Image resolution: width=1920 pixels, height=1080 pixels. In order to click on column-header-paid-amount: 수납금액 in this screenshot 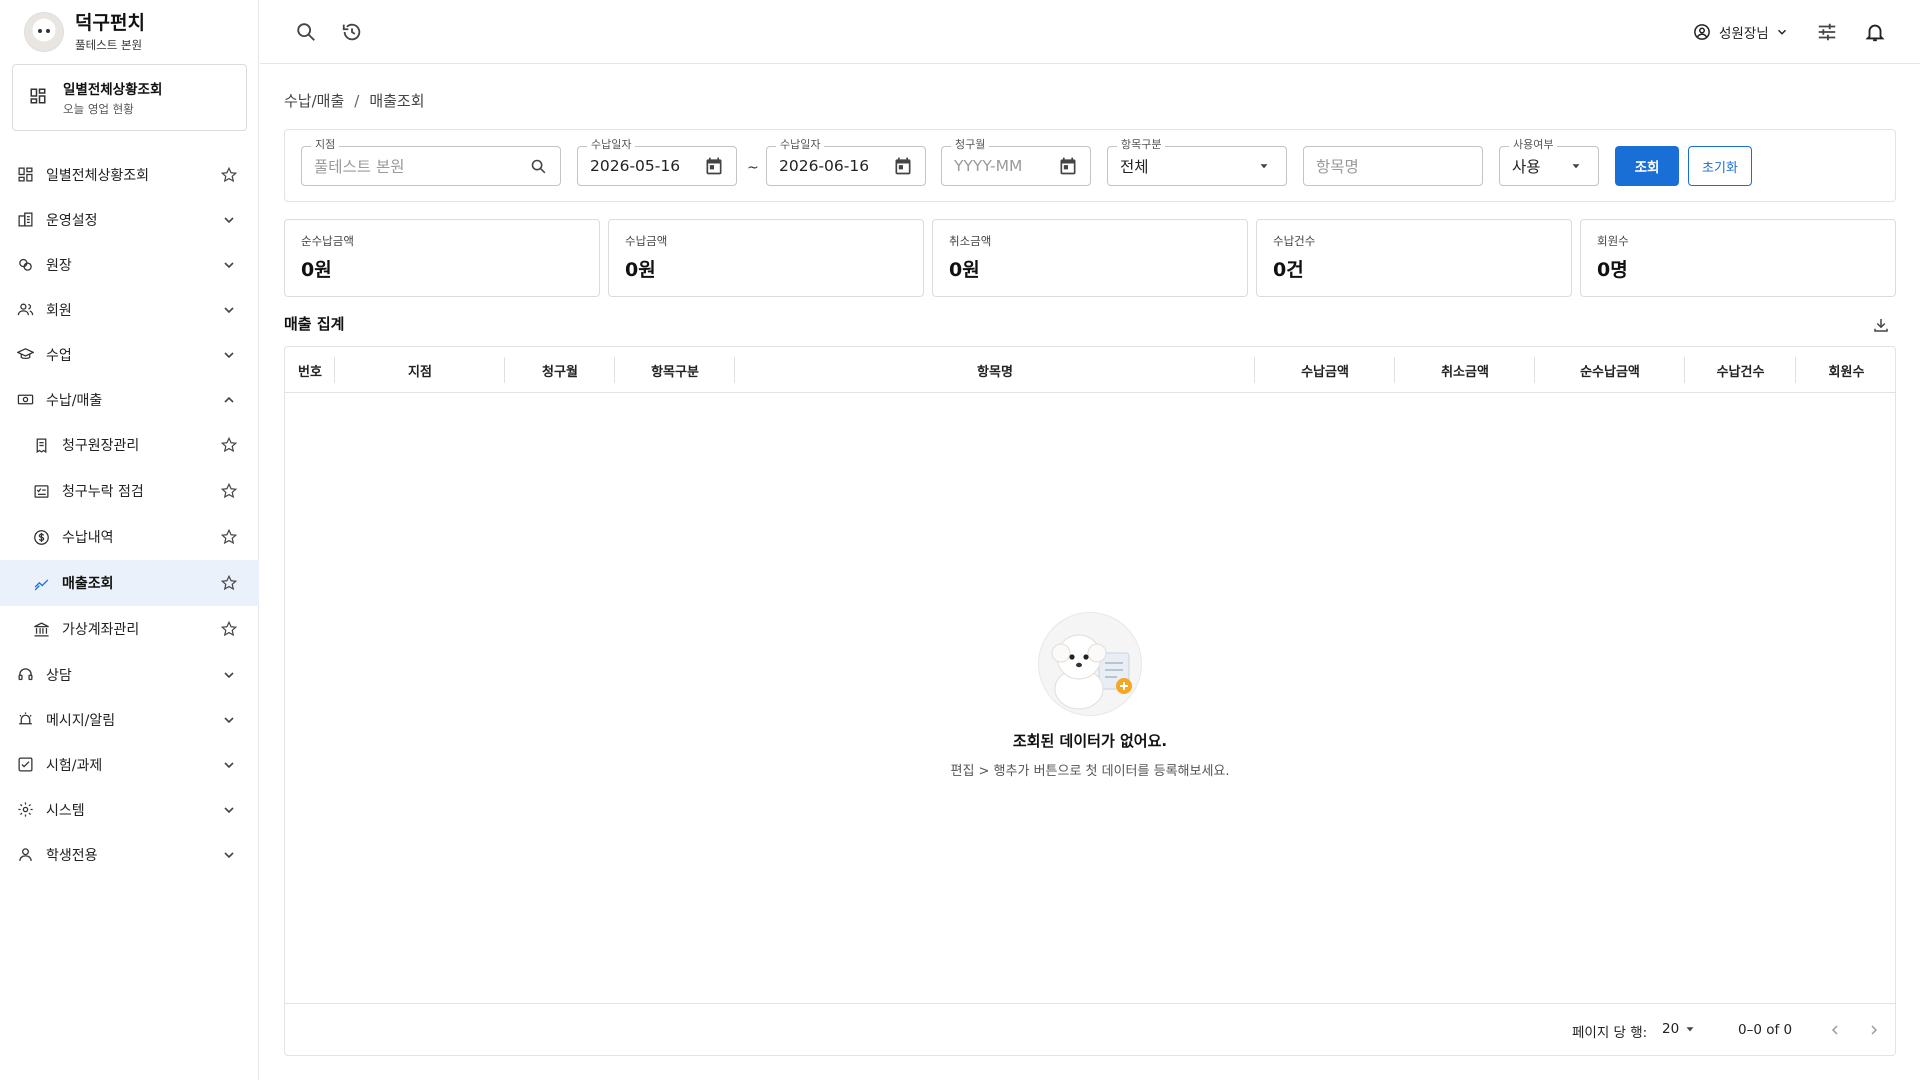, I will do `click(1325, 370)`.